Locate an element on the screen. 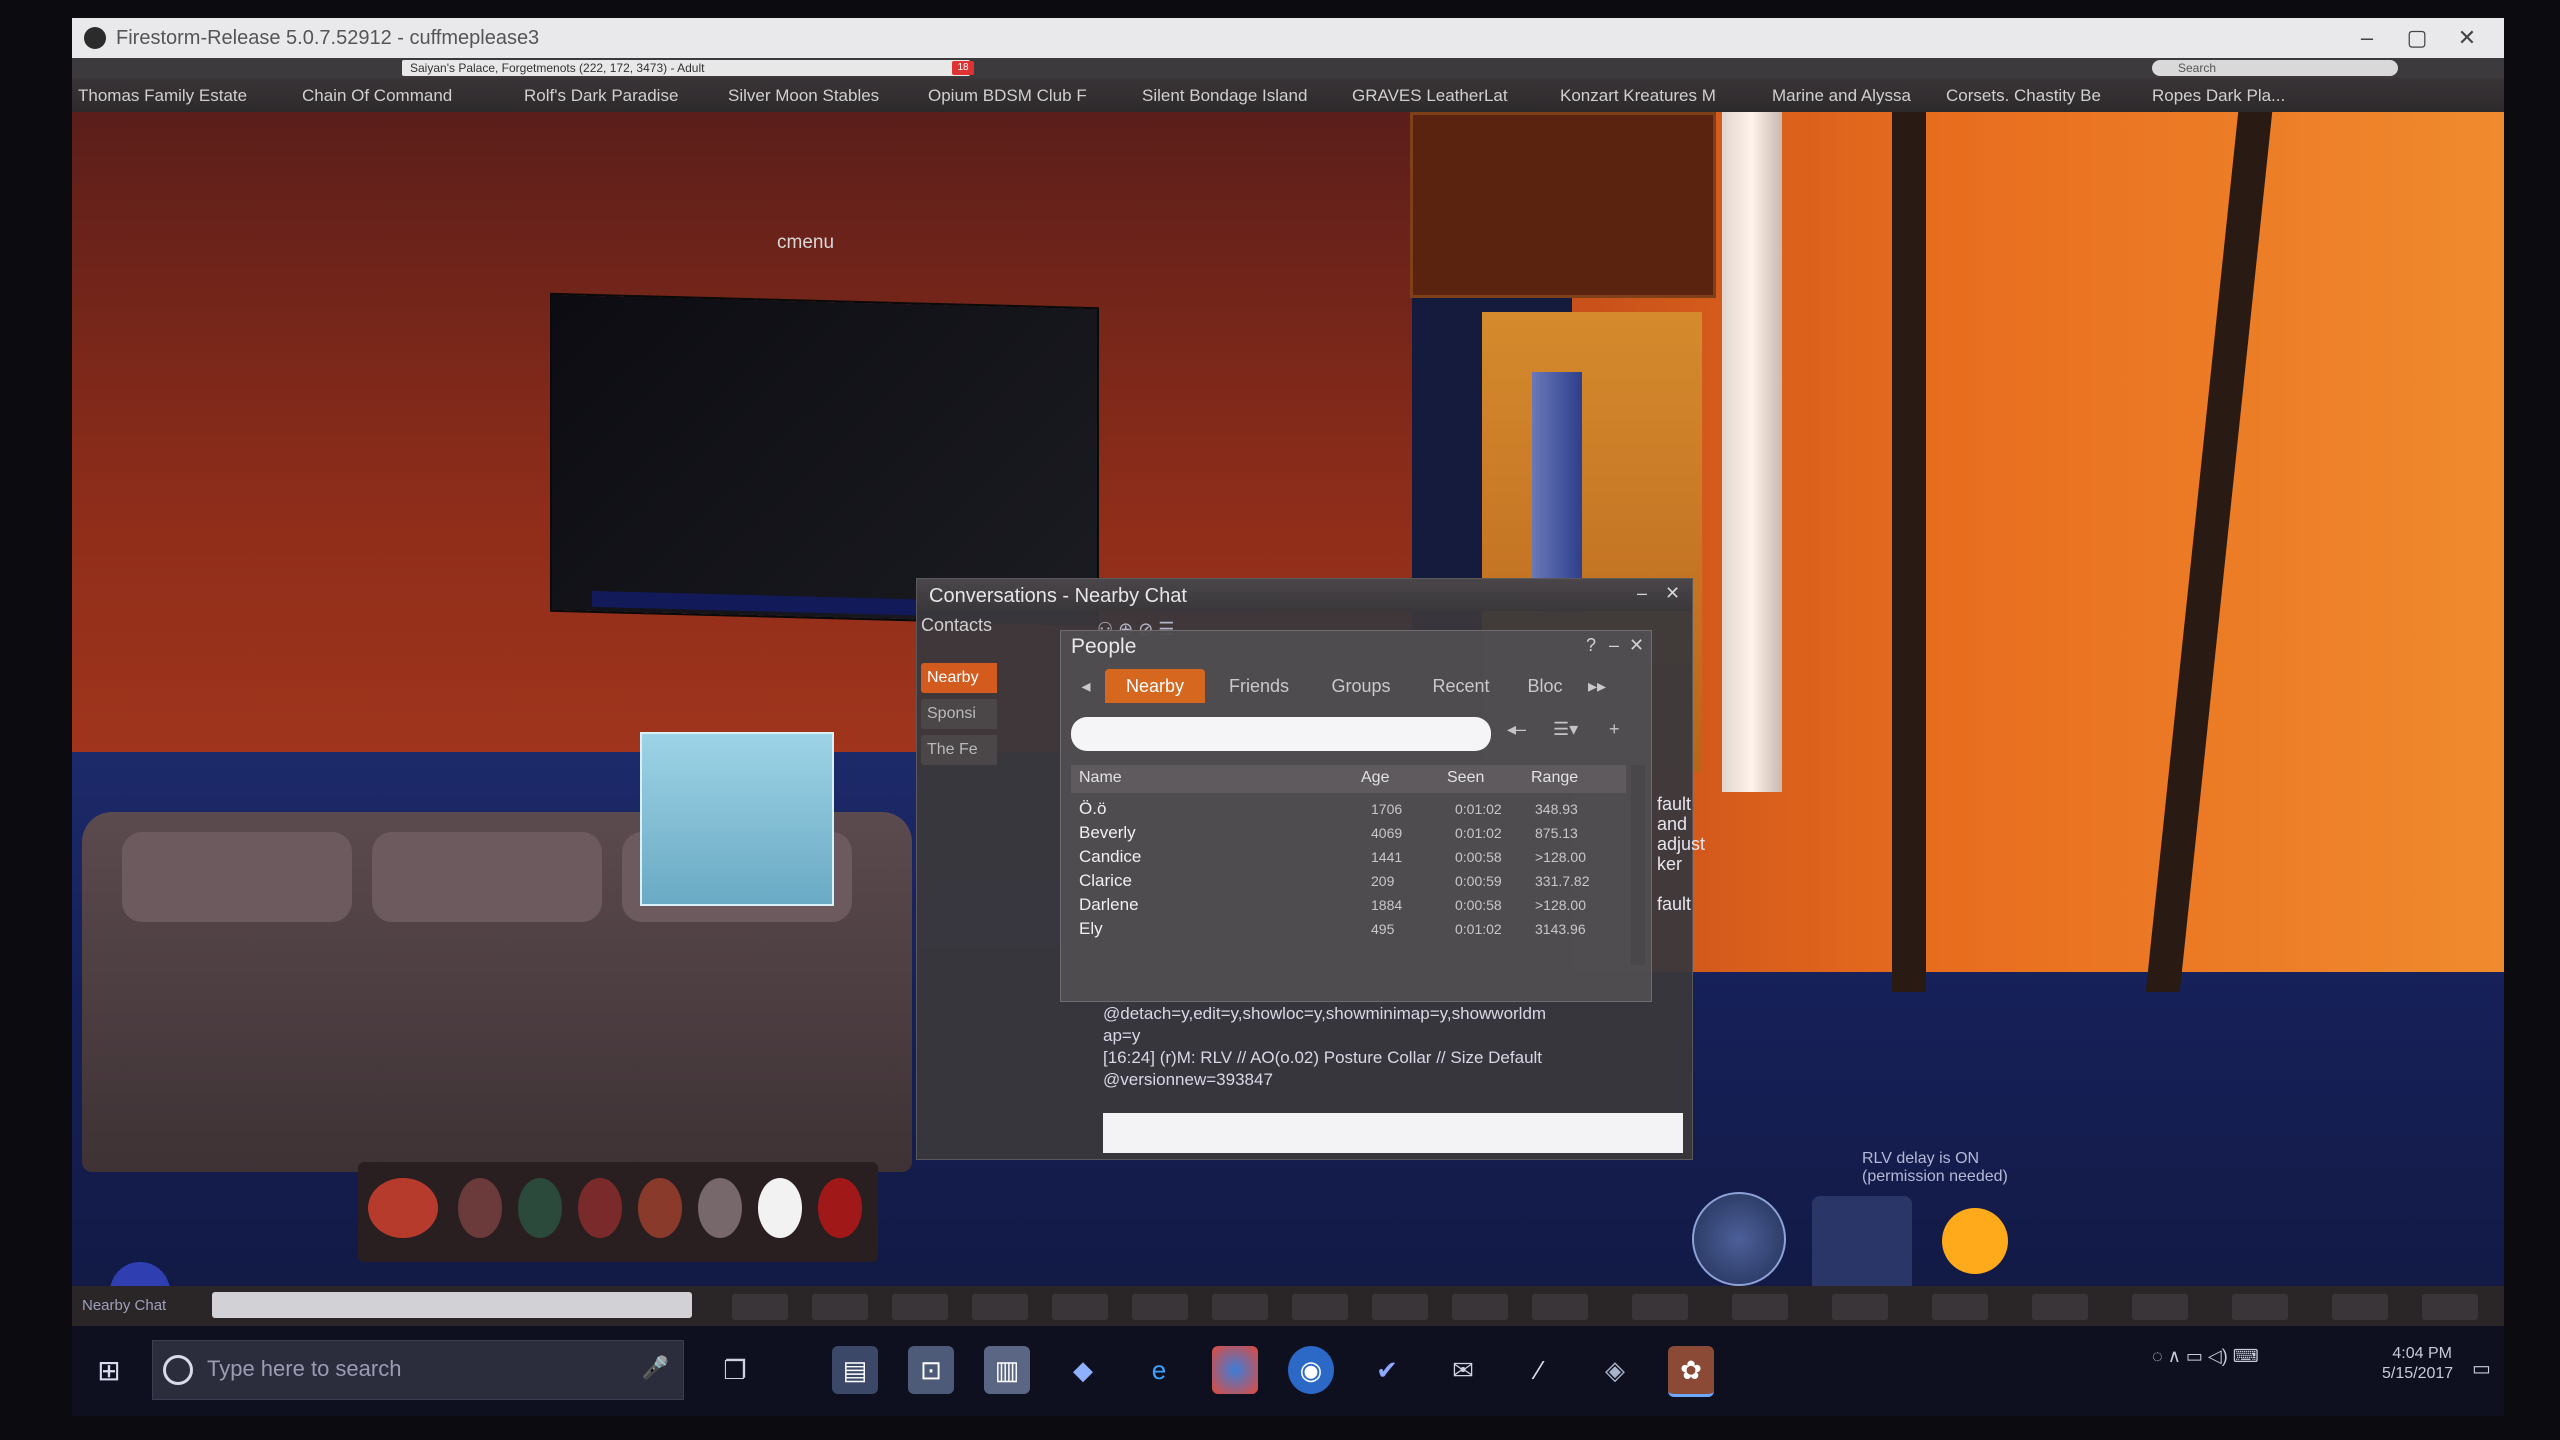 Image resolution: width=2560 pixels, height=1440 pixels. windows-start-icon: ⊞ is located at coordinates (109, 1371).